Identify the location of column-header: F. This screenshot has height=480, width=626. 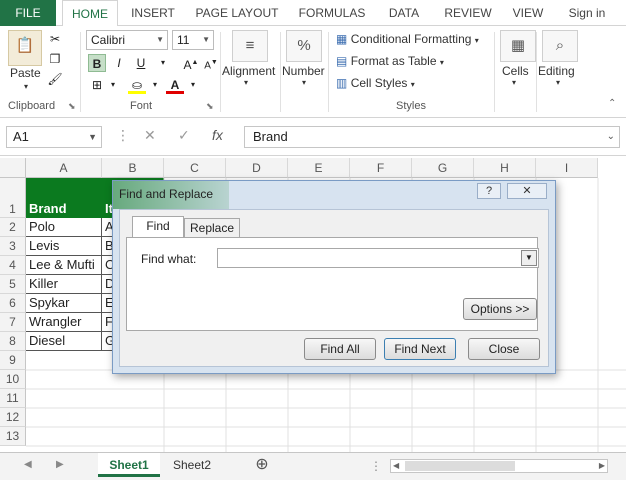
(381, 168).